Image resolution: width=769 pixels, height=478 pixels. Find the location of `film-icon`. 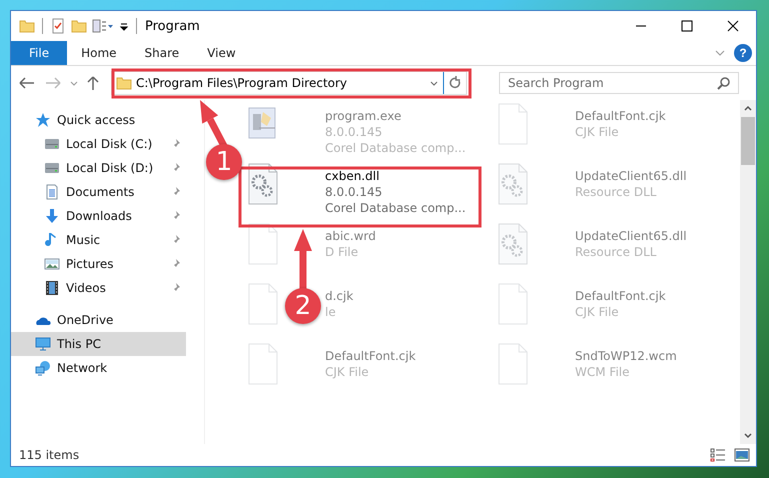

film-icon is located at coordinates (52, 288).